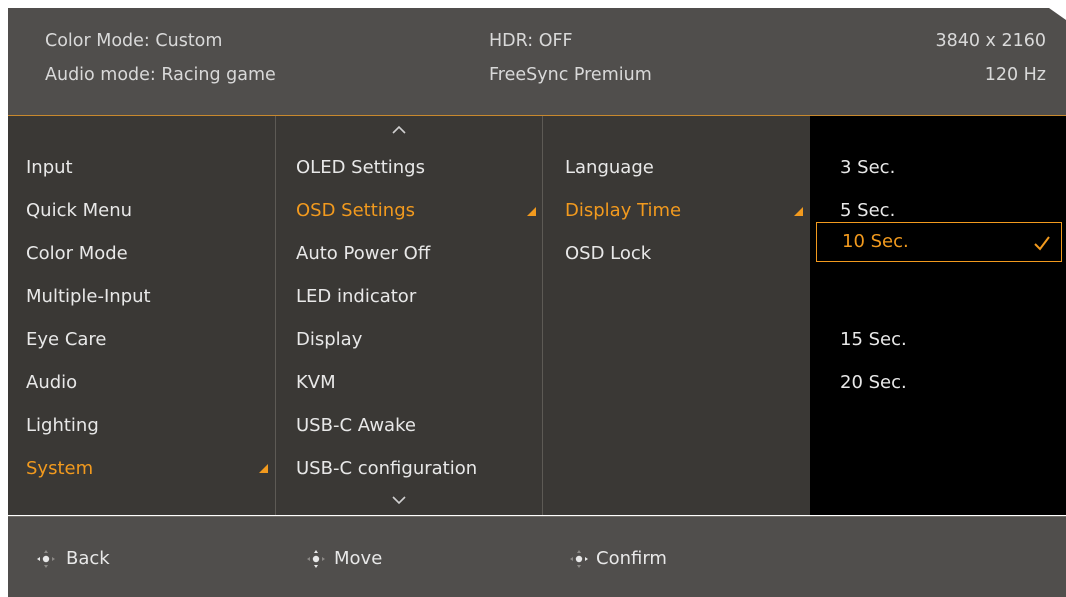  What do you see at coordinates (631, 558) in the screenshot?
I see `confirm-hint: Confirm` at bounding box center [631, 558].